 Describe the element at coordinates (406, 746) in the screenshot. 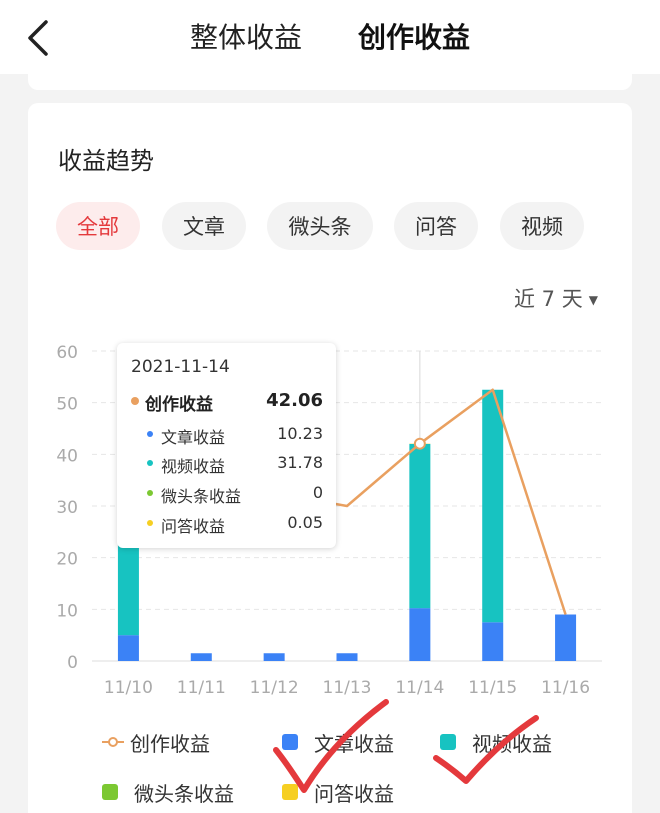

I see `annotation-overlay` at that location.